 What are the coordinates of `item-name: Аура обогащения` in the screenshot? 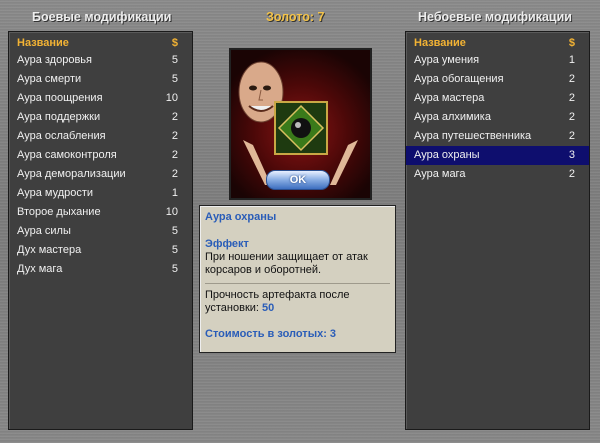 It's located at (459, 79).